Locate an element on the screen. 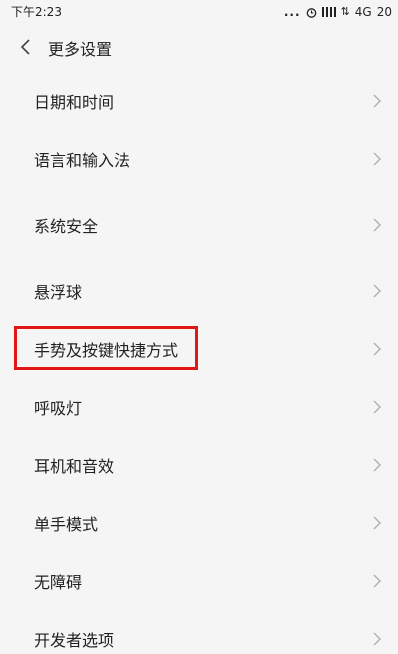 The width and height of the screenshot is (398, 654). settings-item-developer-options: 开发者选项 is located at coordinates (199, 632).